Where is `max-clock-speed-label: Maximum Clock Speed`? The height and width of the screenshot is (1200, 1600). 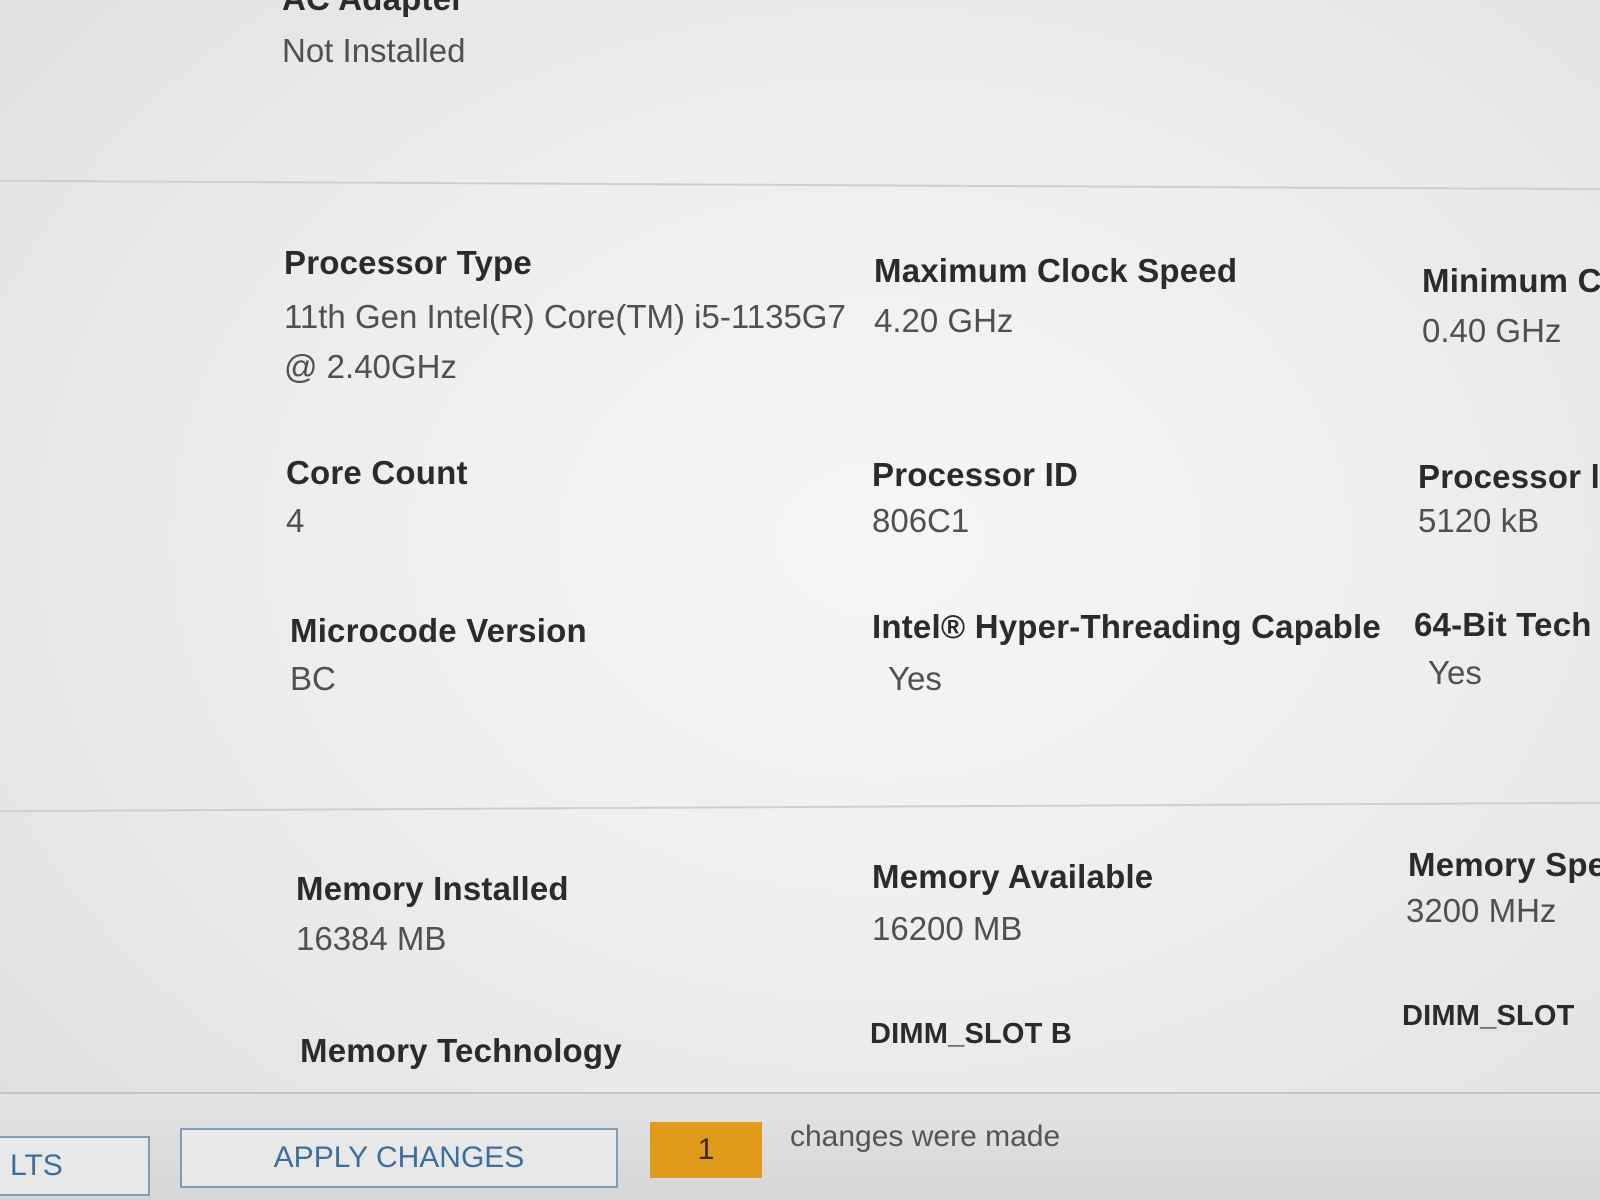 max-clock-speed-label: Maximum Clock Speed is located at coordinates (1056, 270).